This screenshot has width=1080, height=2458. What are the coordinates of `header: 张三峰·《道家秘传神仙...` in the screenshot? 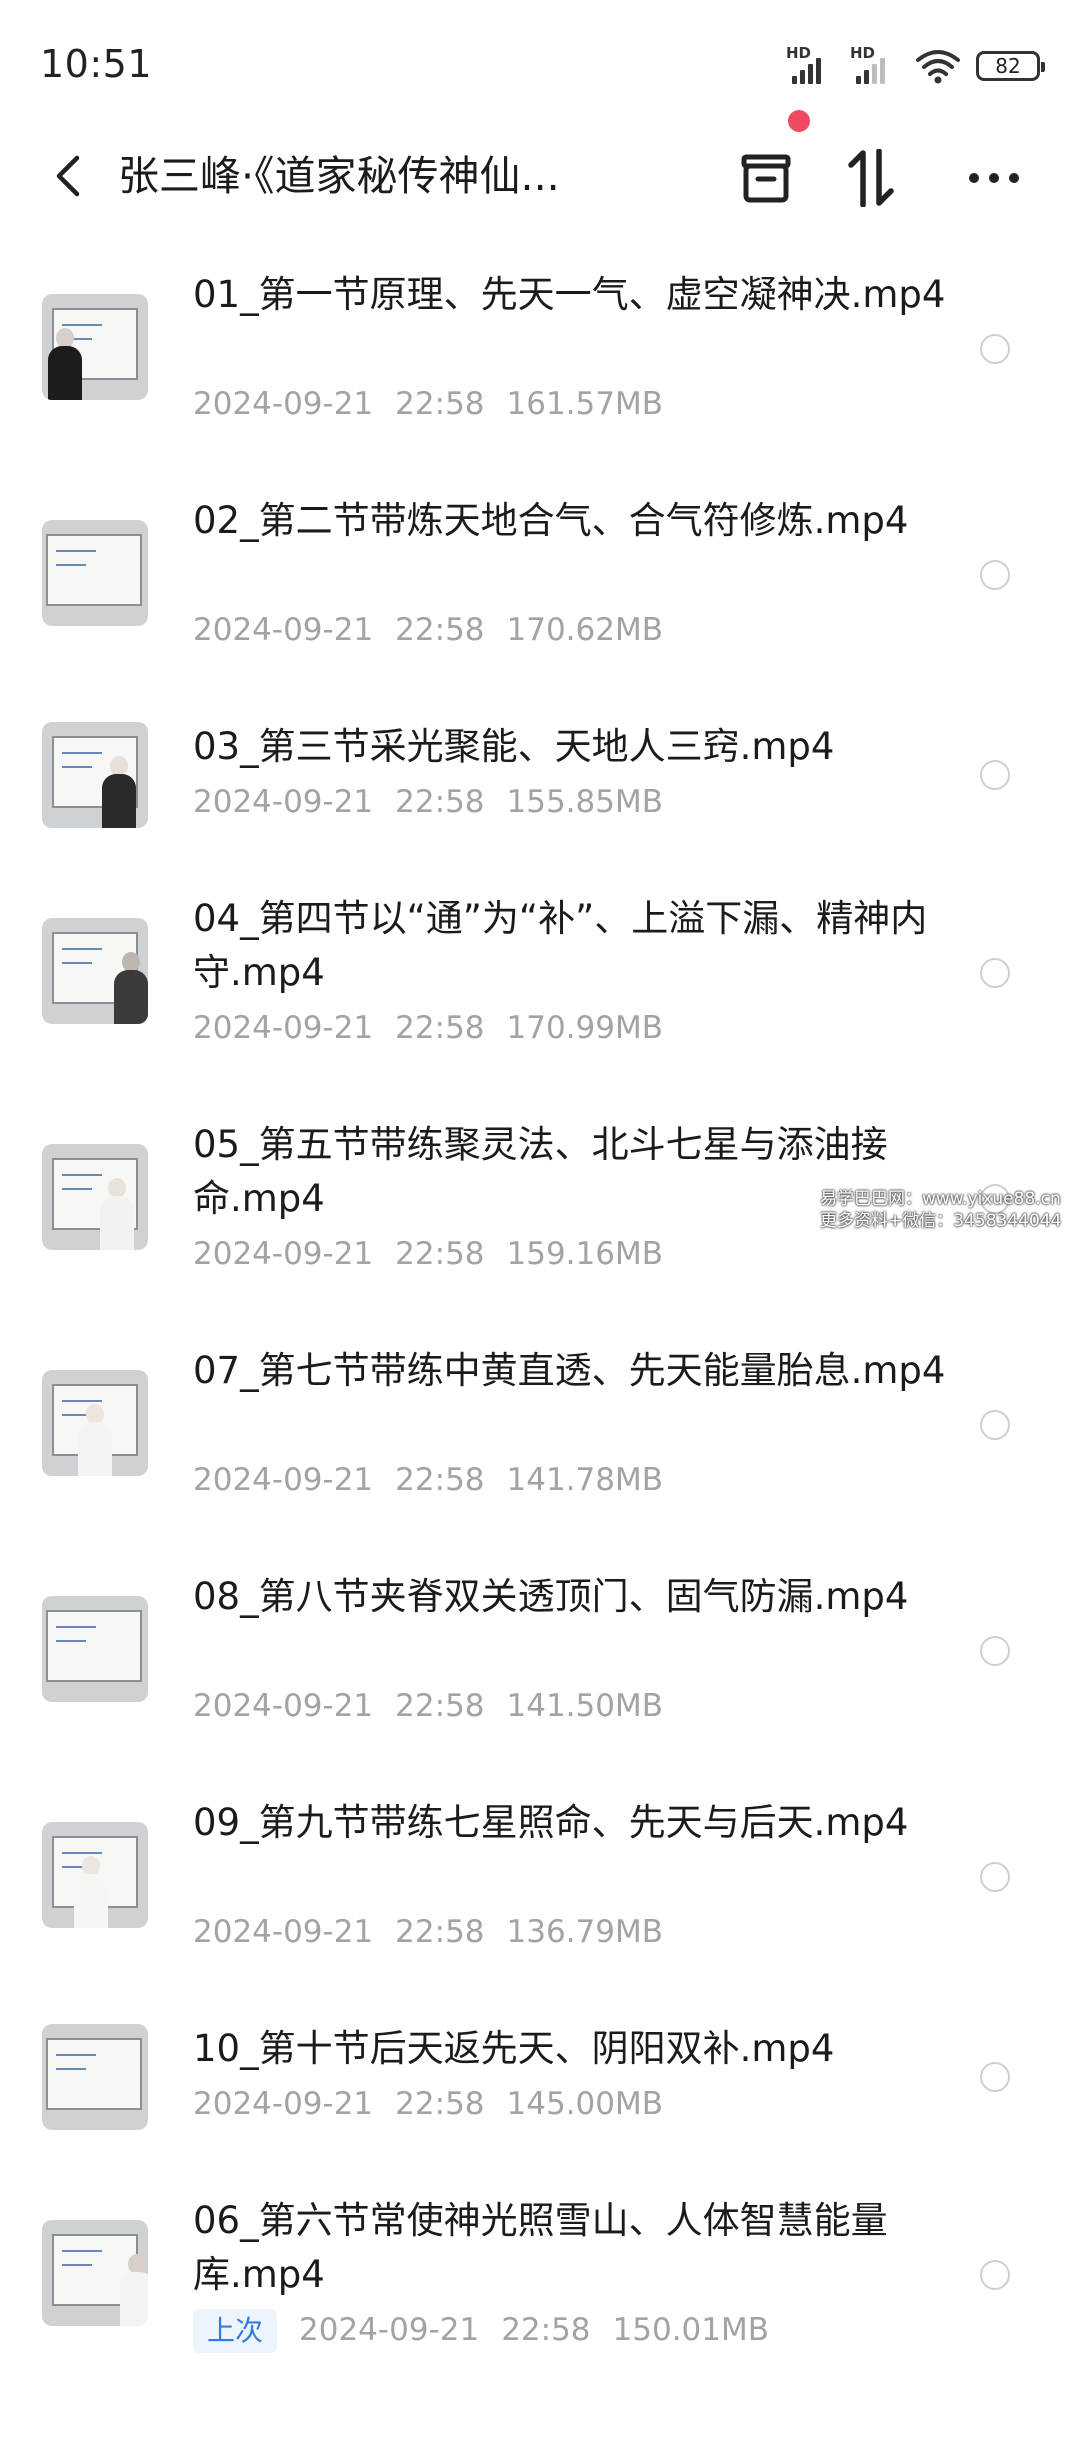 It's located at (540, 180).